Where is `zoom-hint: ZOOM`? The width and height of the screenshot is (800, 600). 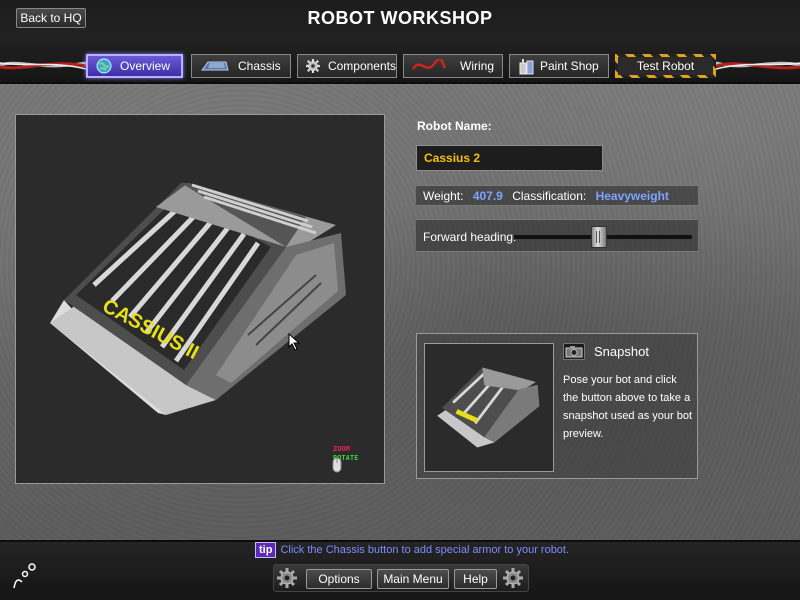 zoom-hint: ZOOM is located at coordinates (341, 449).